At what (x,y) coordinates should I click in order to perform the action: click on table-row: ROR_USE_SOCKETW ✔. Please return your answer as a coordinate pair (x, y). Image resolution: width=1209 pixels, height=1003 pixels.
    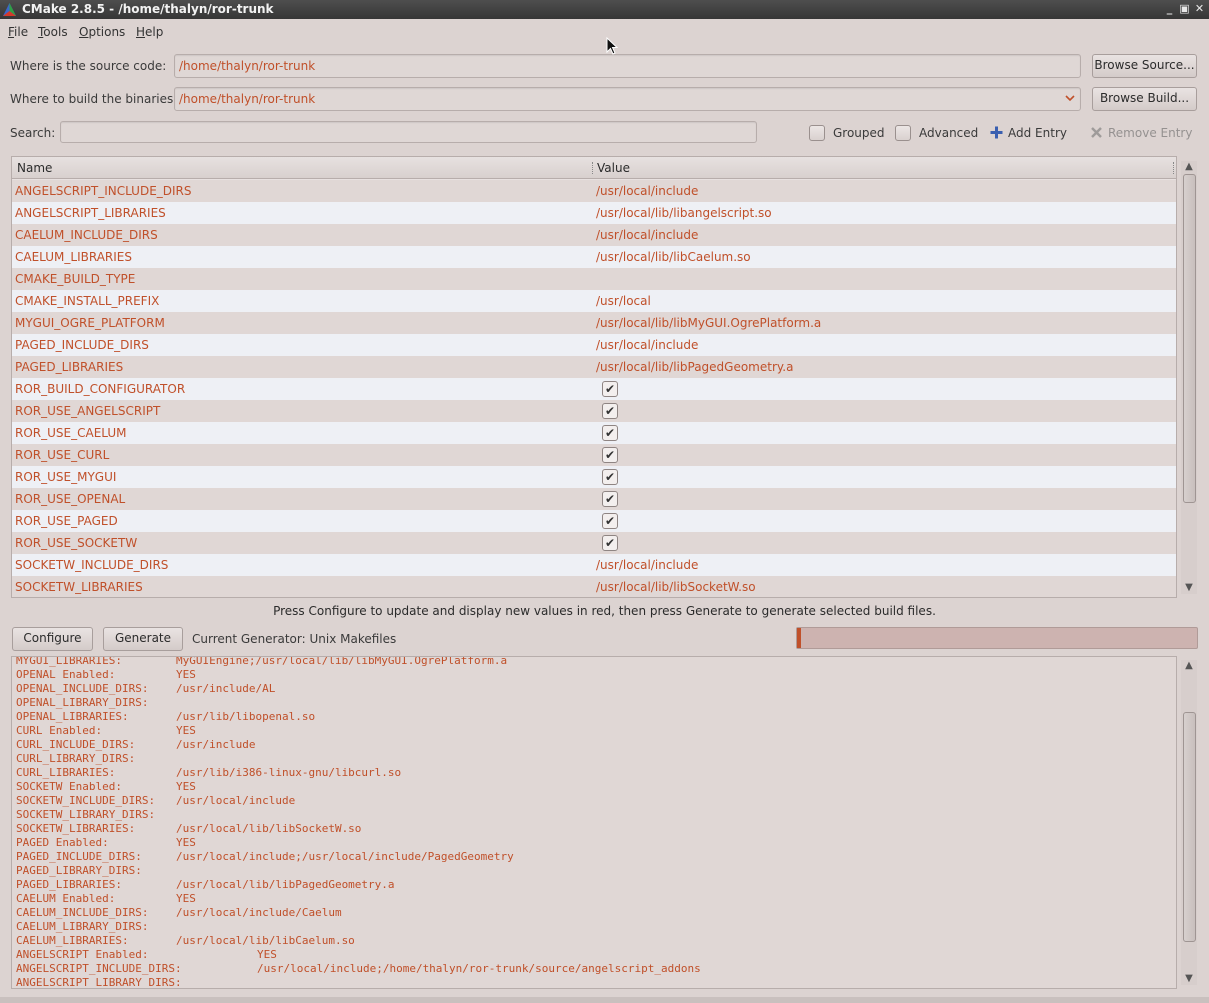
    Looking at the image, I should click on (594, 543).